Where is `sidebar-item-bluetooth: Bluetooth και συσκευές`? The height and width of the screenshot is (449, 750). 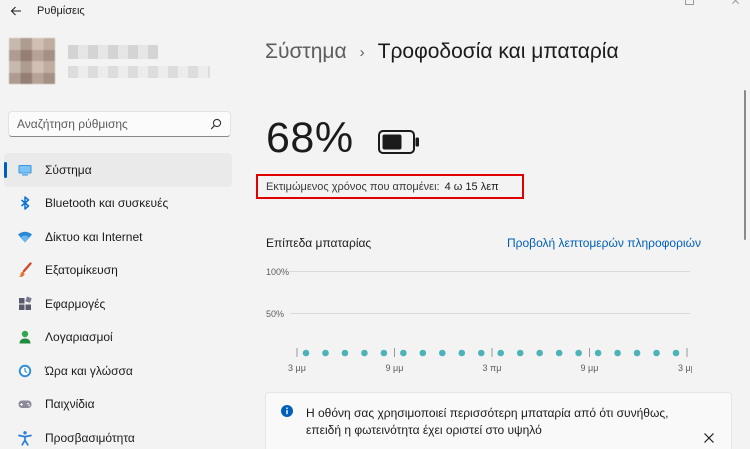 sidebar-item-bluetooth: Bluetooth και συσκευές is located at coordinates (118, 204).